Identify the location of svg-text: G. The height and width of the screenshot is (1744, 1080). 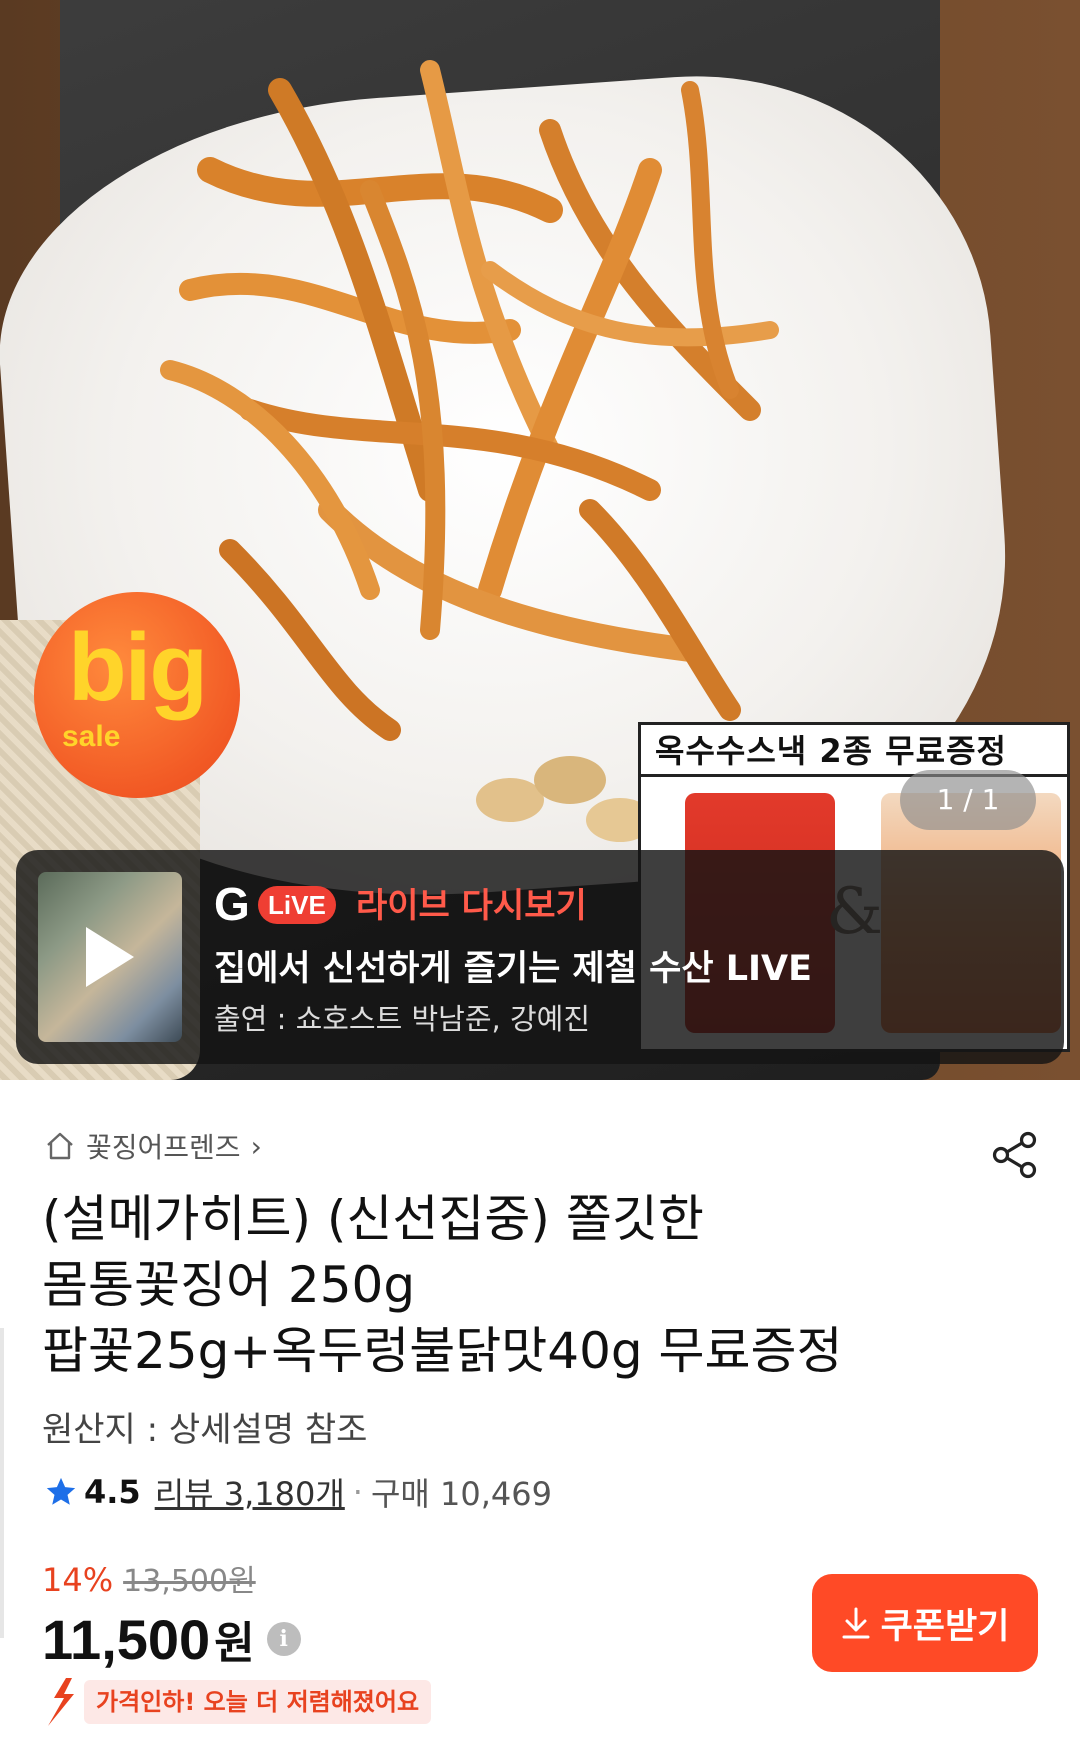
(232, 903).